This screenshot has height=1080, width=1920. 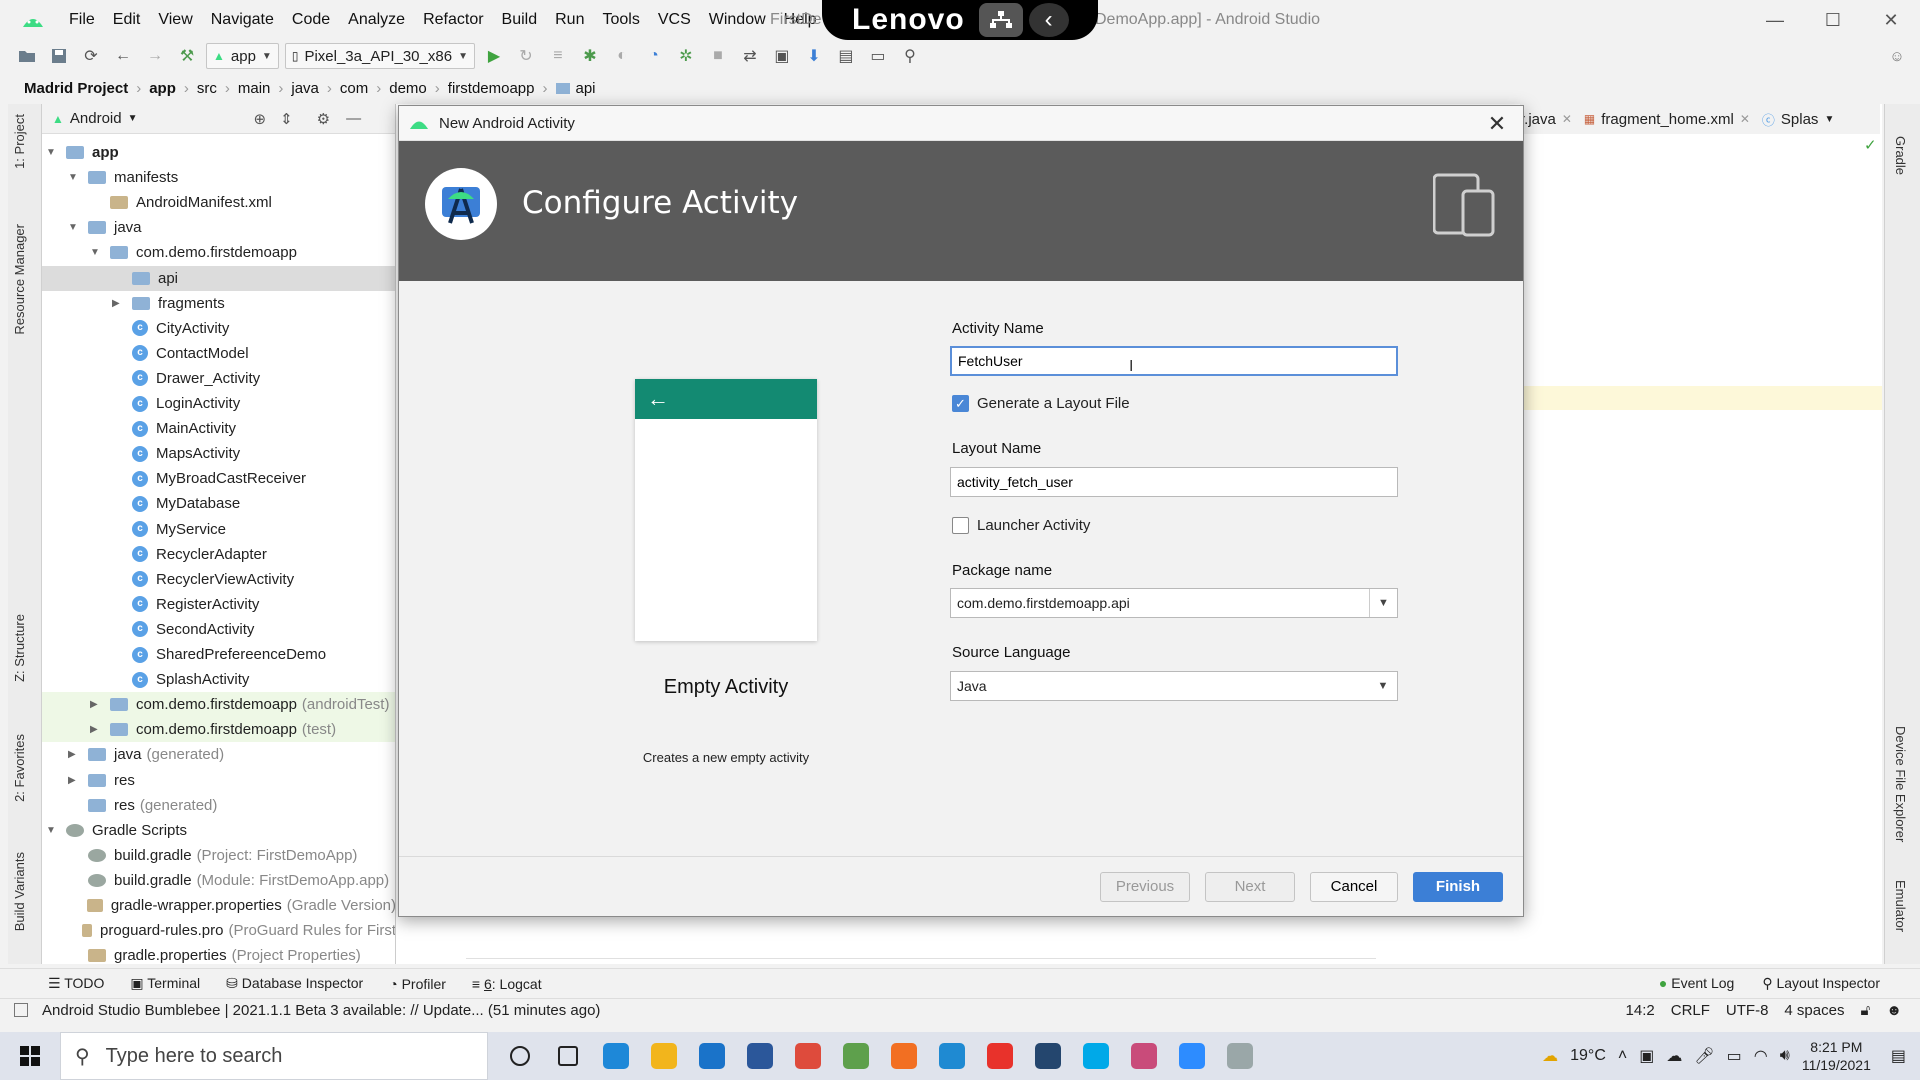 I want to click on tree-item: ▼ Gradle Scripts, so click(x=218, y=830).